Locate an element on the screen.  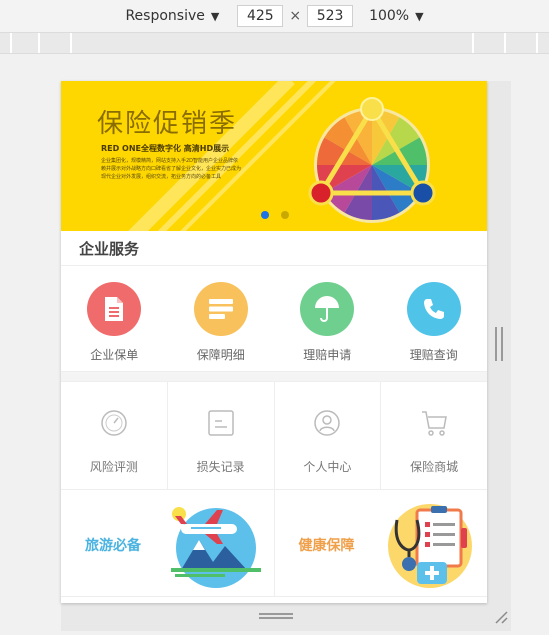
carousel-dot-active is located at coordinates (265, 215).